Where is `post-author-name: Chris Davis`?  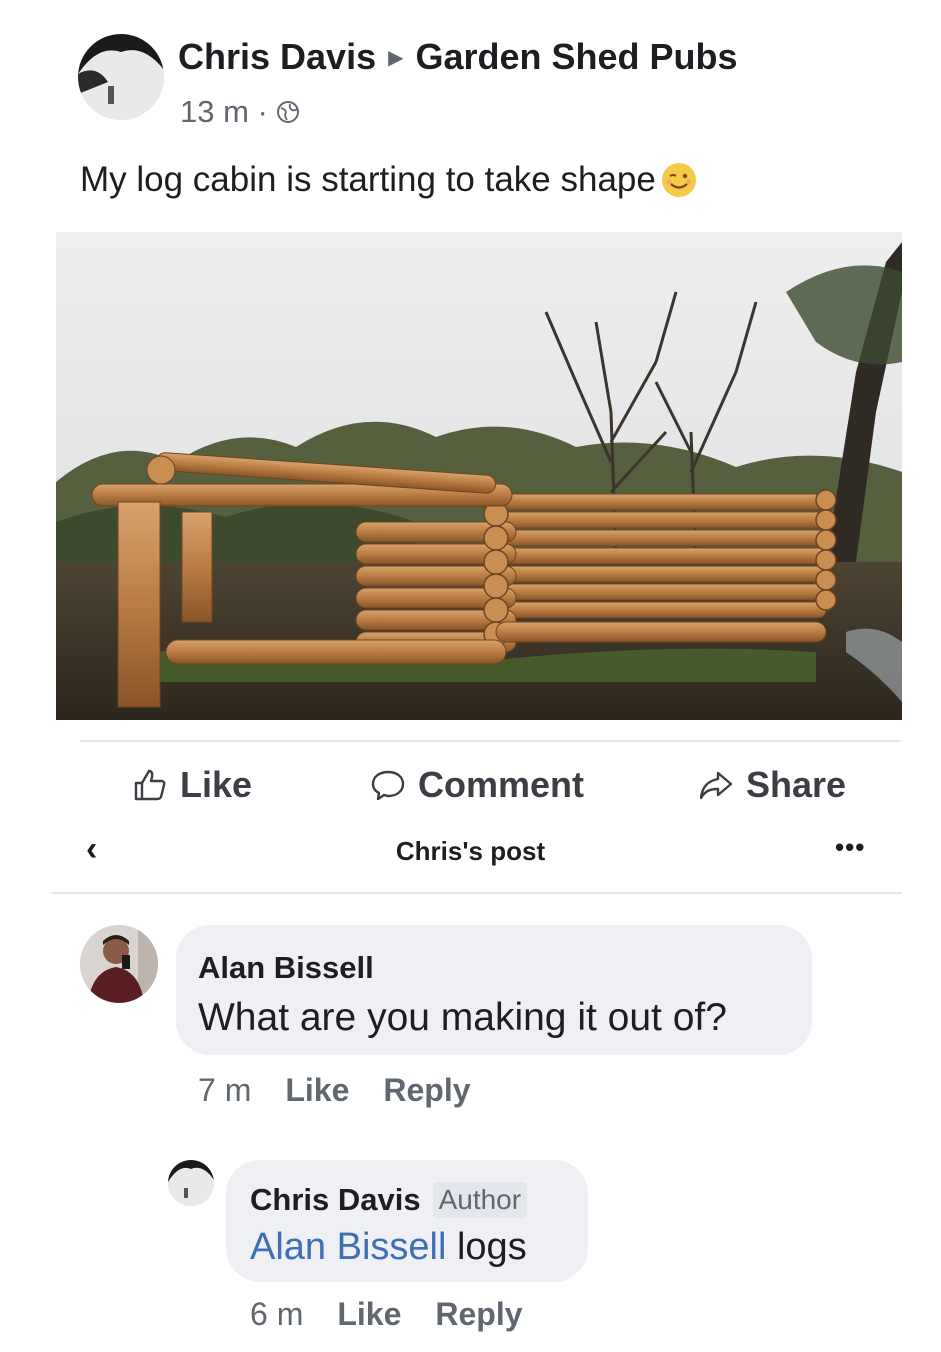 post-author-name: Chris Davis is located at coordinates (277, 57).